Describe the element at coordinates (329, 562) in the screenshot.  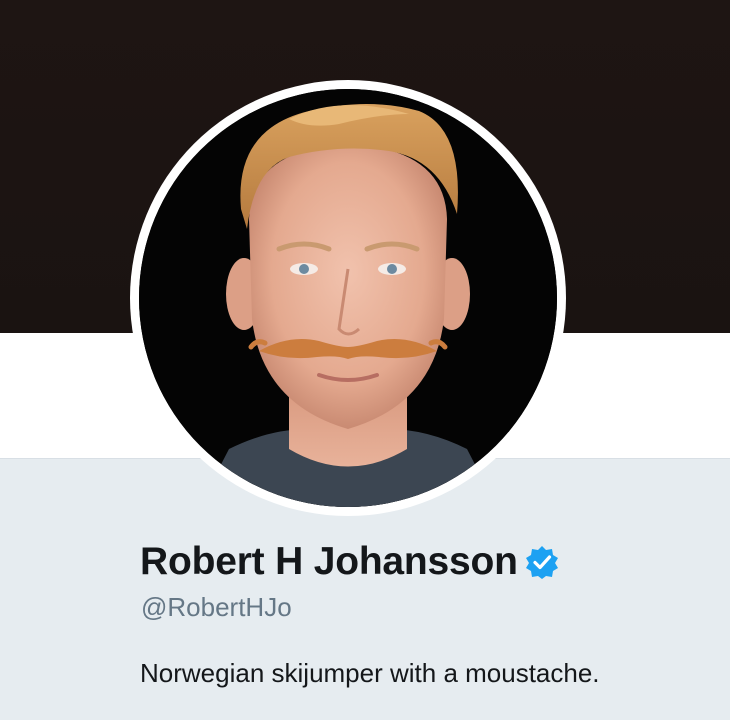
I see `profile-display-name: Robert H Johansson` at that location.